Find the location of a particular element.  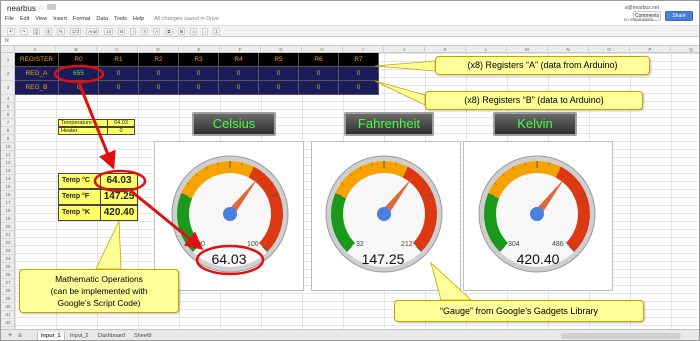

arrow-temp-to-gauge is located at coordinates (167, 219).